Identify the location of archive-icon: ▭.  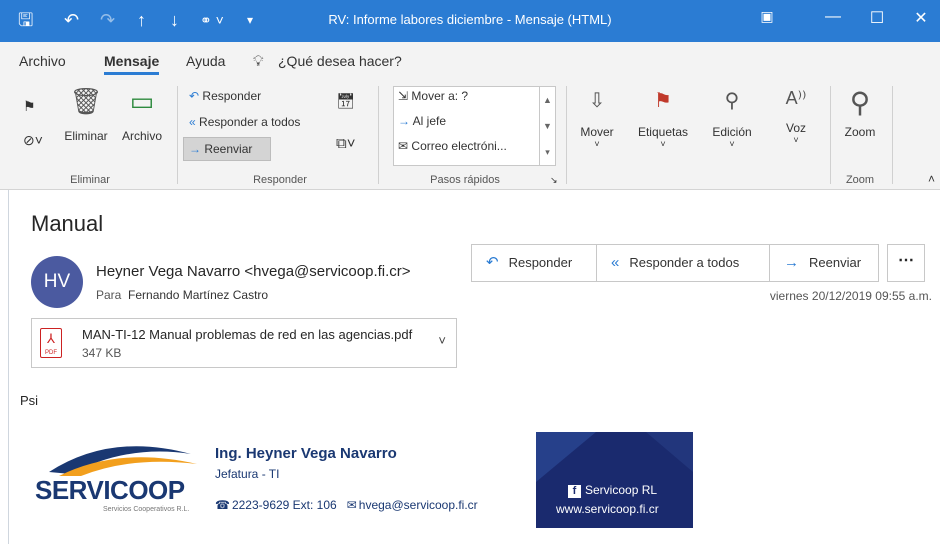
(142, 101).